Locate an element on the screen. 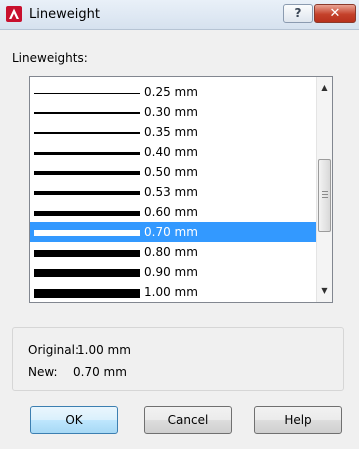 The image size is (359, 449). list-item: 0.53 mm is located at coordinates (173, 192).